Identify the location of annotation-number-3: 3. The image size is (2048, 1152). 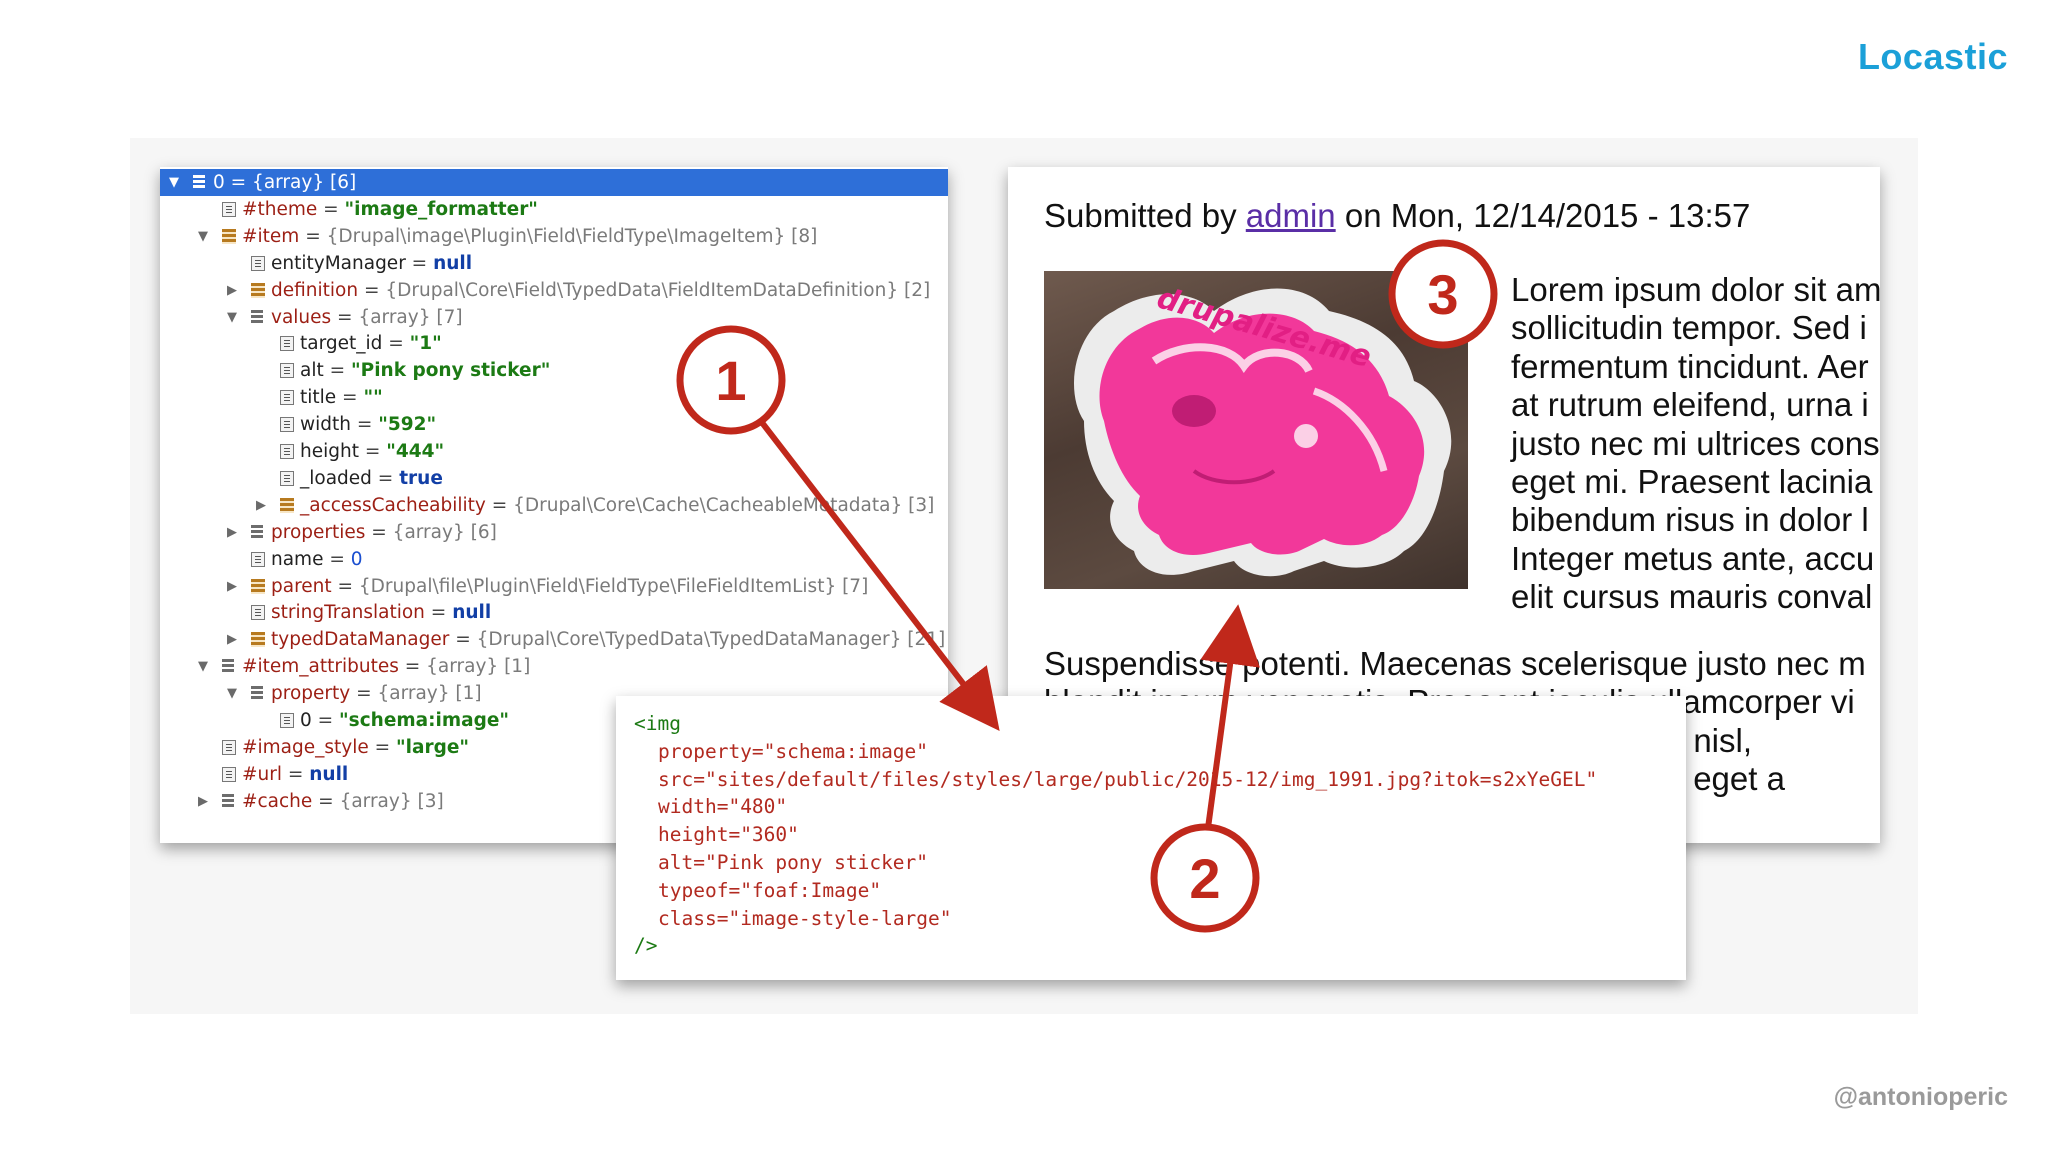
(1442, 294).